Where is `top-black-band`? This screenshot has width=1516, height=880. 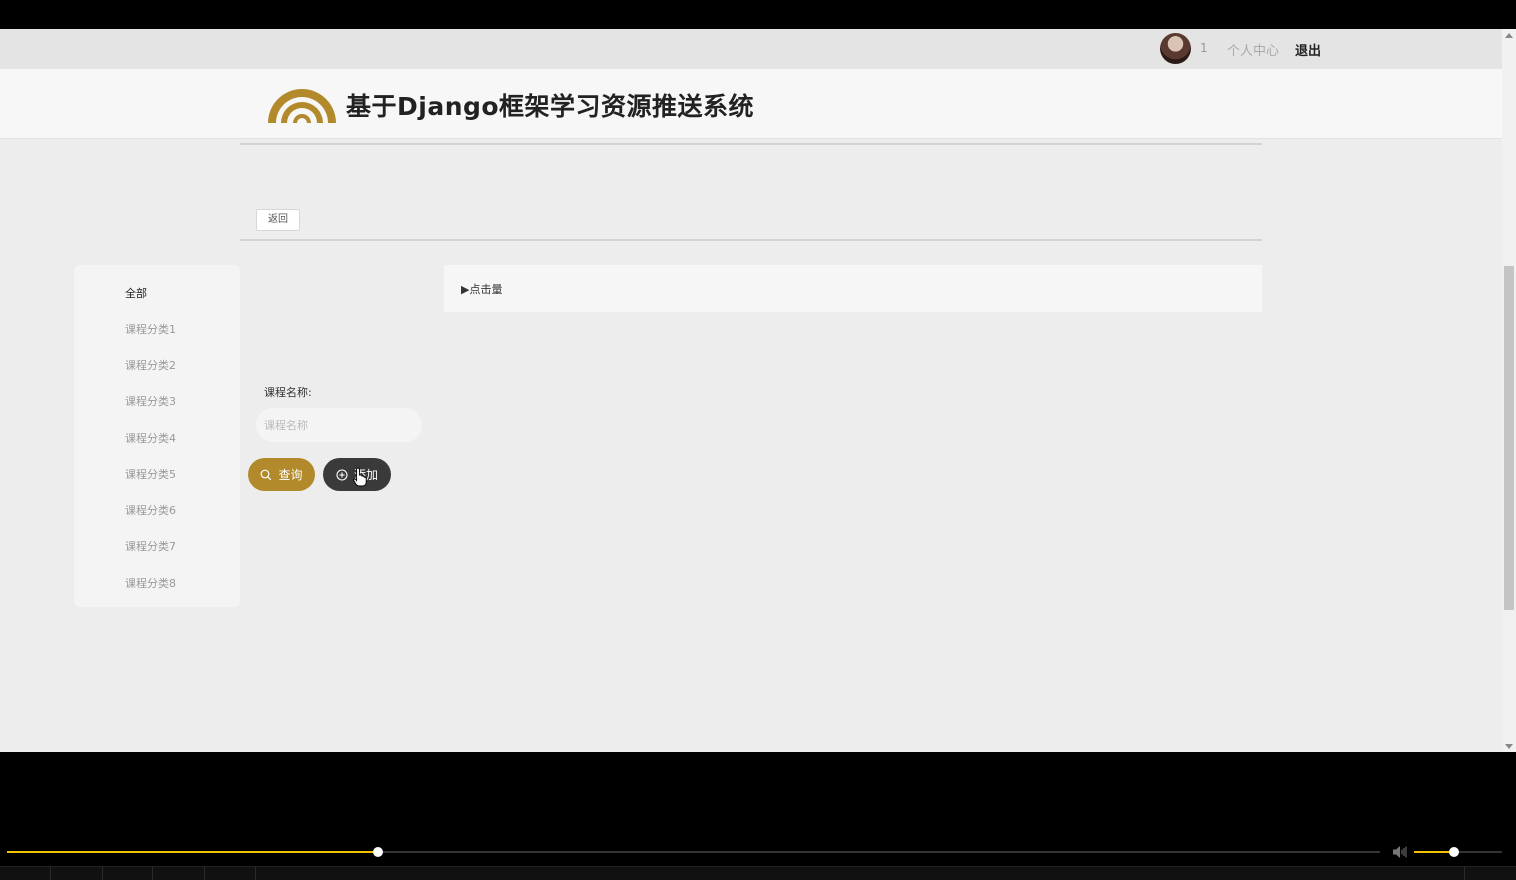 top-black-band is located at coordinates (758, 14).